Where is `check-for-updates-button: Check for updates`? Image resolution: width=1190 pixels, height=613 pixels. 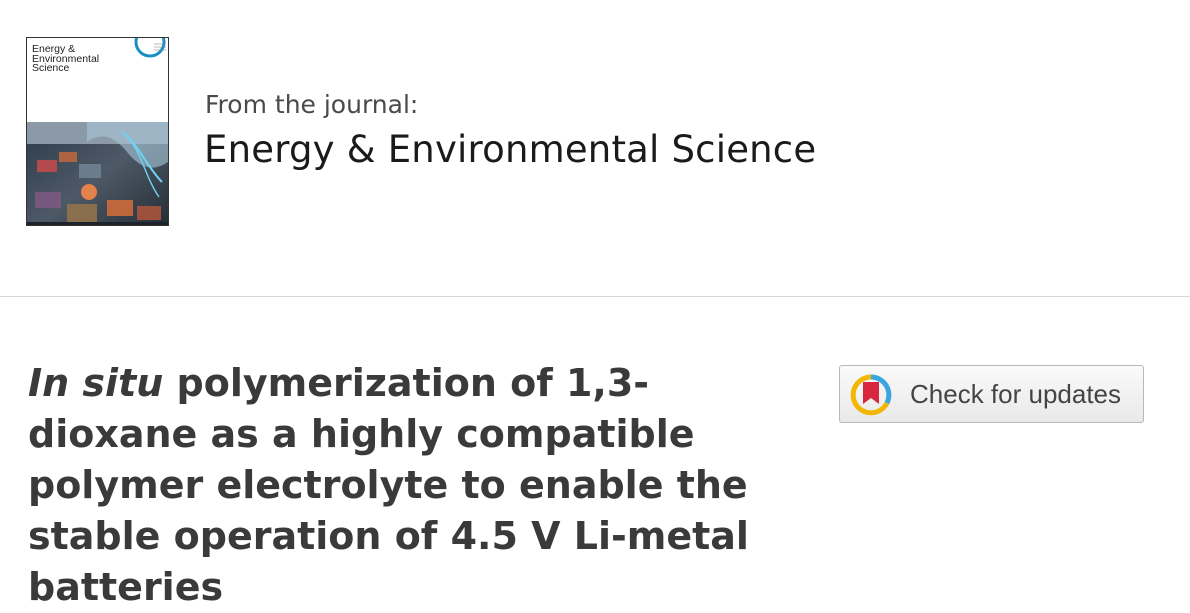
check-for-updates-button: Check for updates is located at coordinates (991, 394).